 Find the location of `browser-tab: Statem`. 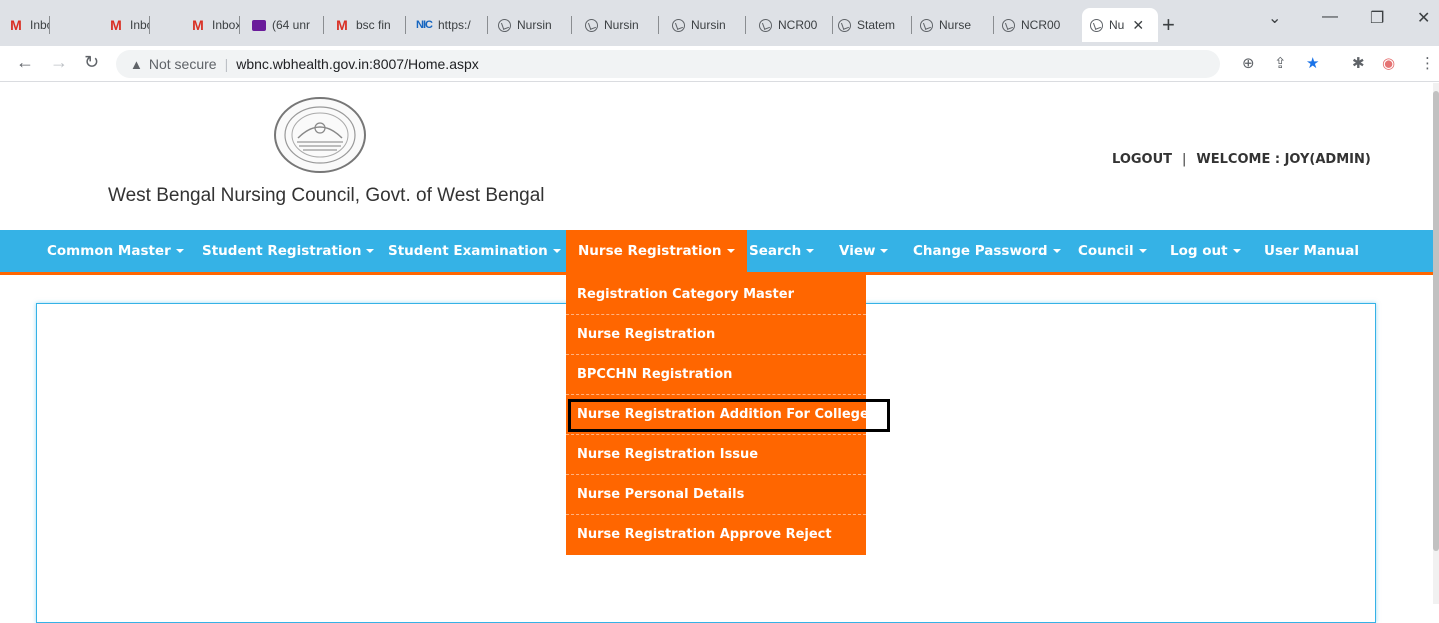

browser-tab: Statem is located at coordinates (871, 25).